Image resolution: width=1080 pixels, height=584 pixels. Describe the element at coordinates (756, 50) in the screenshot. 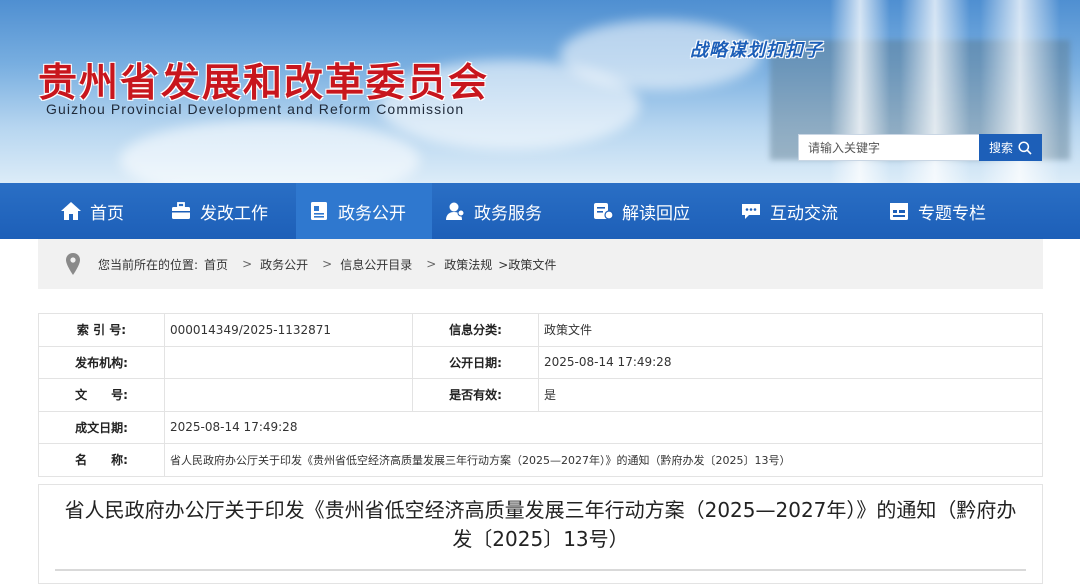

I see `banner-slogan: 战略谋划扣扣子` at that location.